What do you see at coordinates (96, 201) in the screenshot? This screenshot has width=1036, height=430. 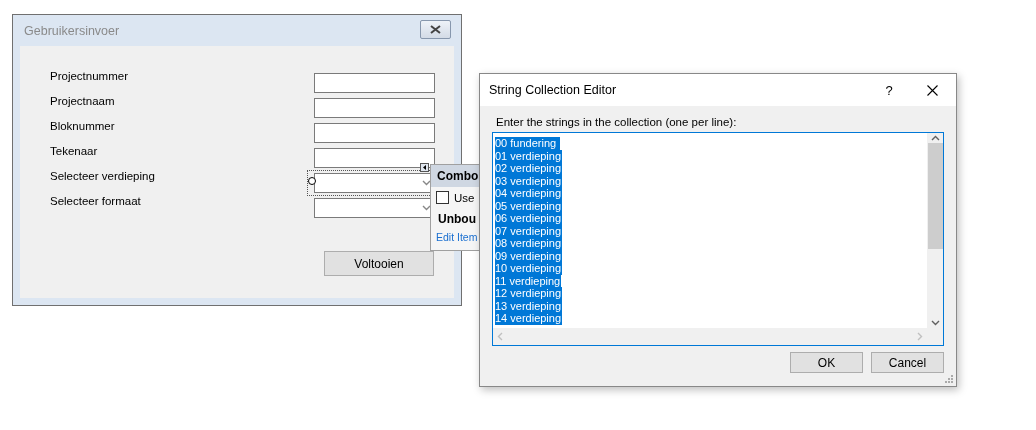 I see `field-label: Selecteer formaat` at bounding box center [96, 201].